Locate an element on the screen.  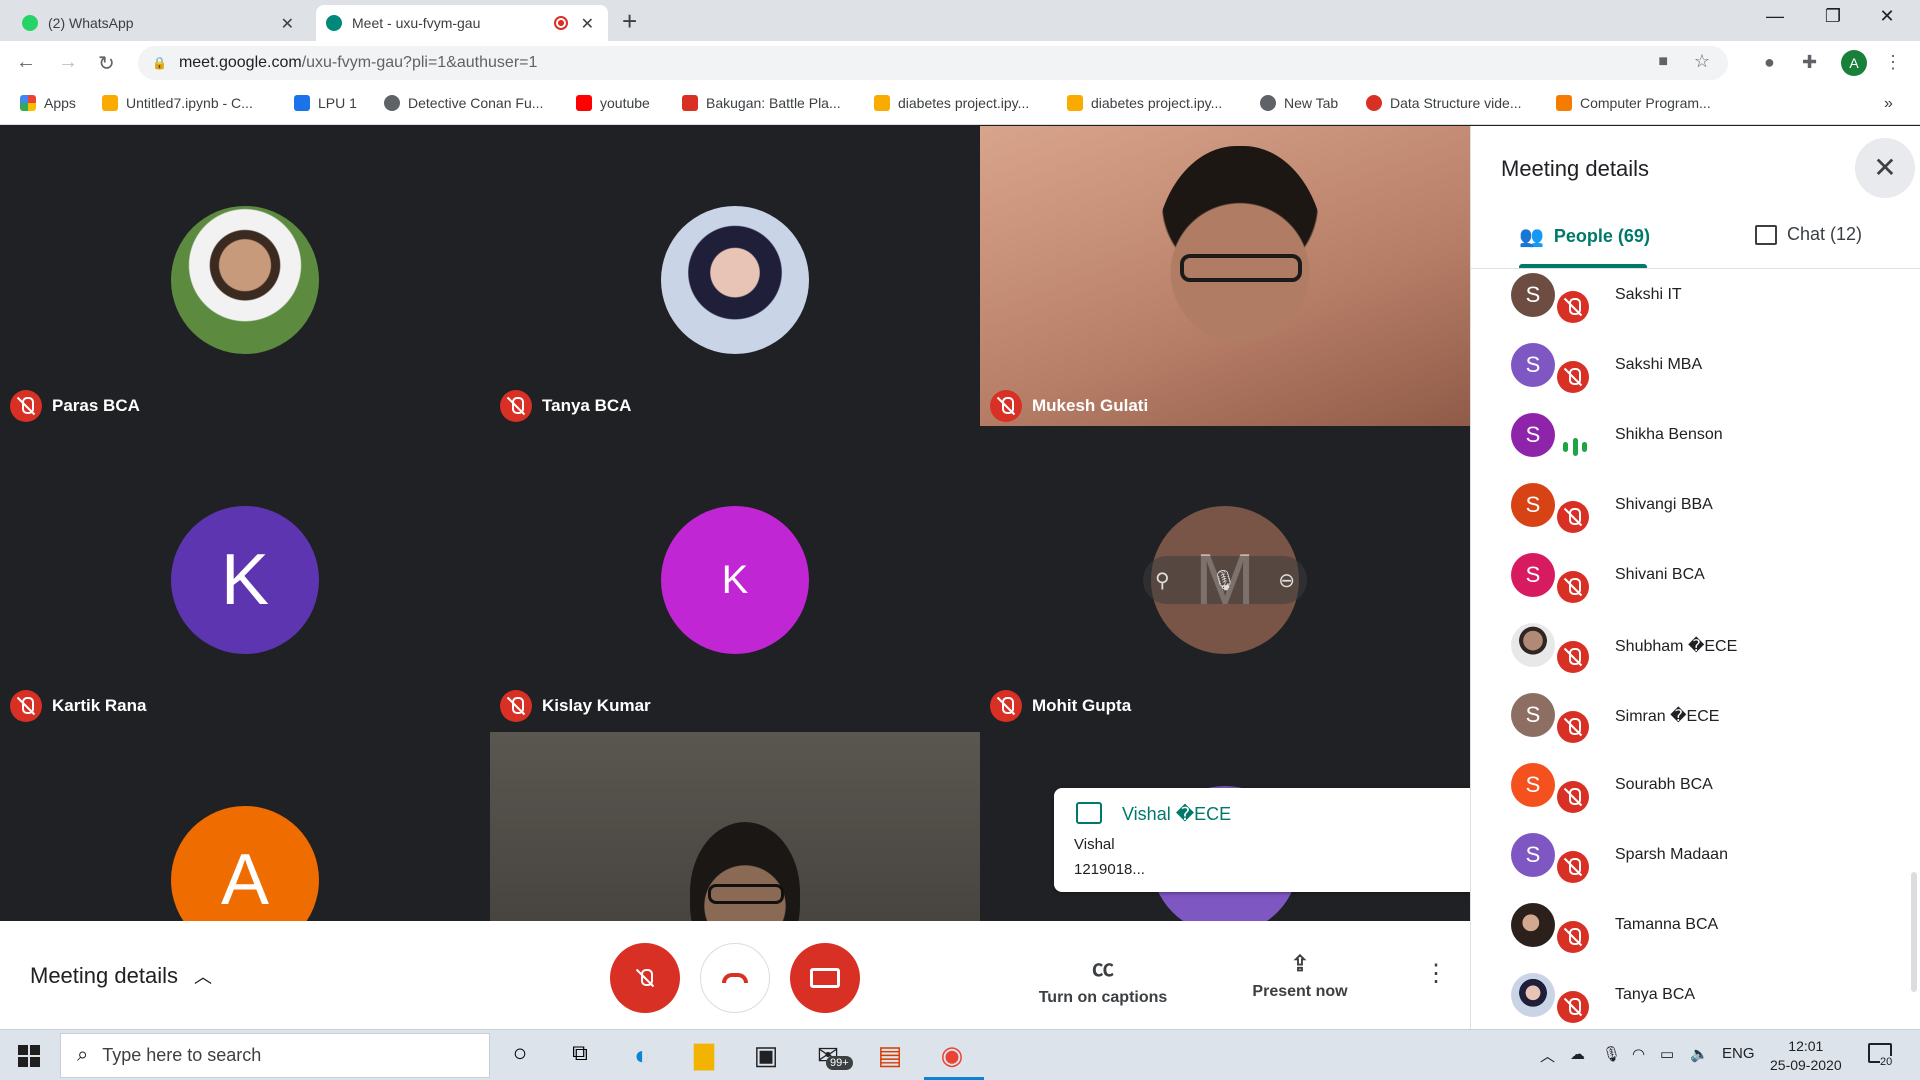
minimize-icon: — is located at coordinates (1775, 16).